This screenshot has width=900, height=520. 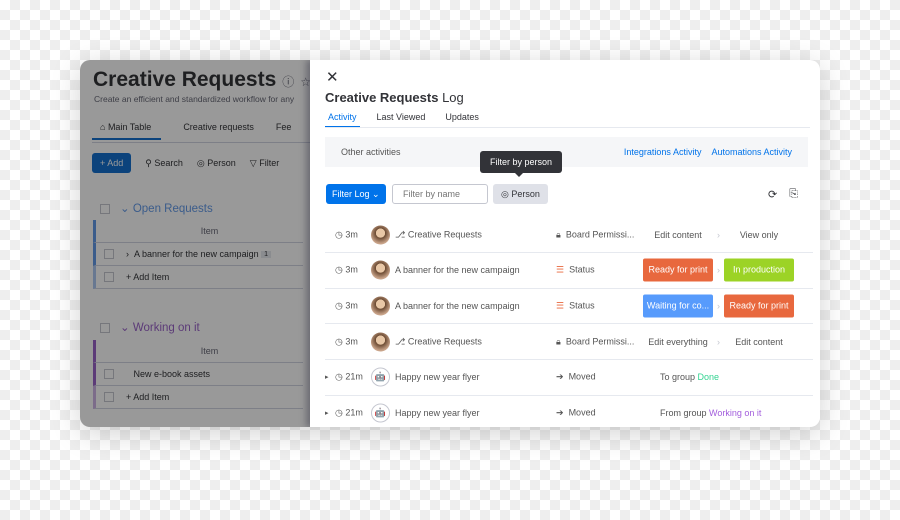 I want to click on from-value: Edit everything, so click(x=678, y=341).